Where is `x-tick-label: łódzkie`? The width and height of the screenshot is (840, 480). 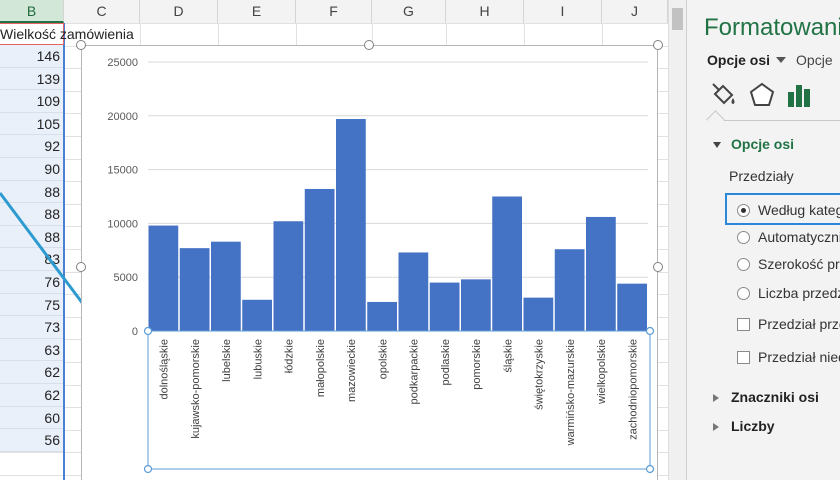 x-tick-label: łódzkie is located at coordinates (290, 356).